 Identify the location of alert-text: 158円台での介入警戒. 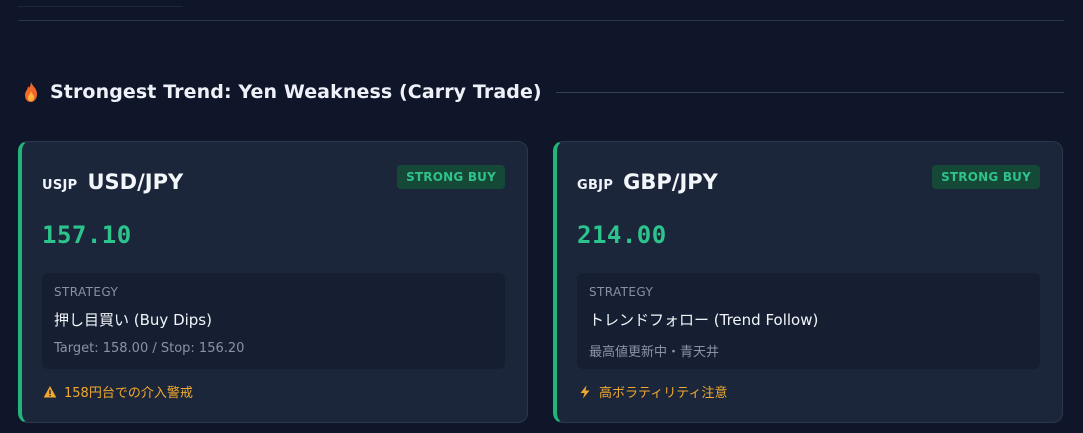
(128, 393).